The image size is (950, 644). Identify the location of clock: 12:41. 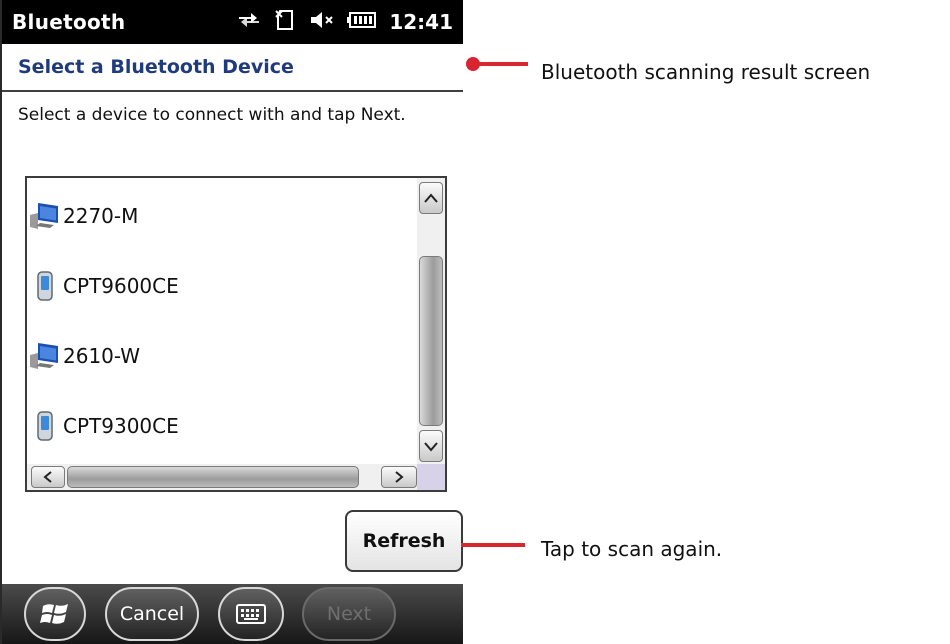
(421, 22).